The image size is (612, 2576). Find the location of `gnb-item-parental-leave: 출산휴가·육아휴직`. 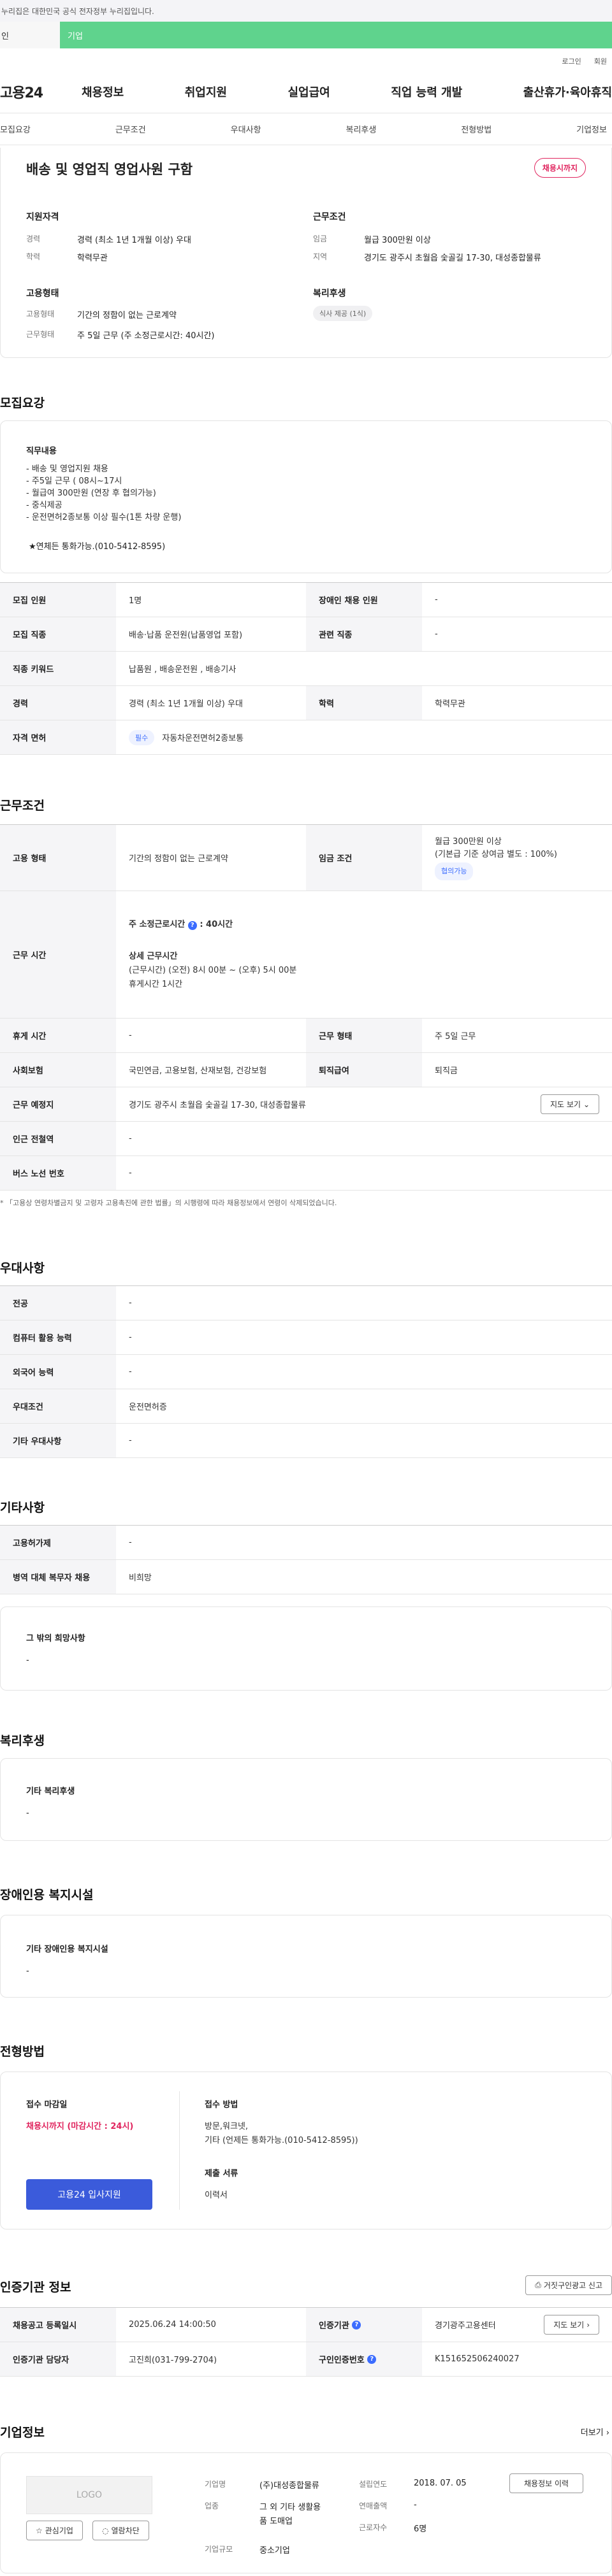

gnb-item-parental-leave: 출산휴가·육아휴직 is located at coordinates (567, 91).